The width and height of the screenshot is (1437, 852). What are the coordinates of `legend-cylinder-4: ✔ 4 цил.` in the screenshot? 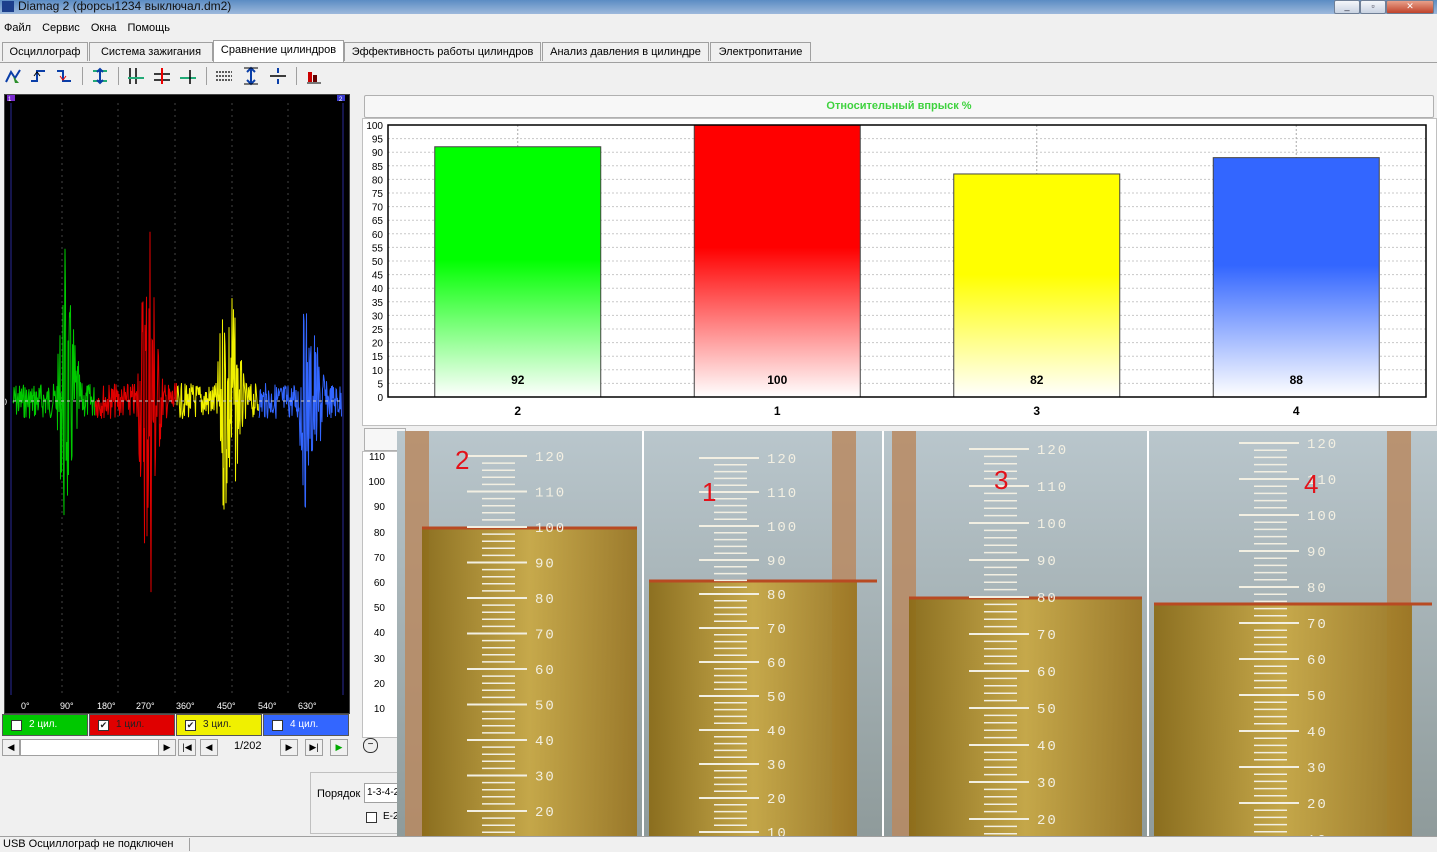 It's located at (306, 725).